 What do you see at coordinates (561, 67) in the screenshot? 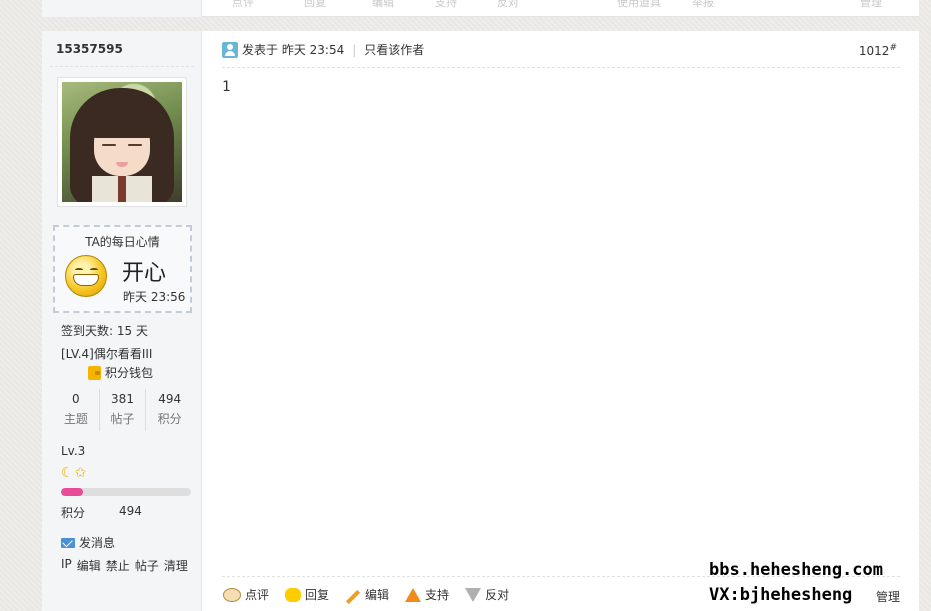
I see `header-divider` at bounding box center [561, 67].